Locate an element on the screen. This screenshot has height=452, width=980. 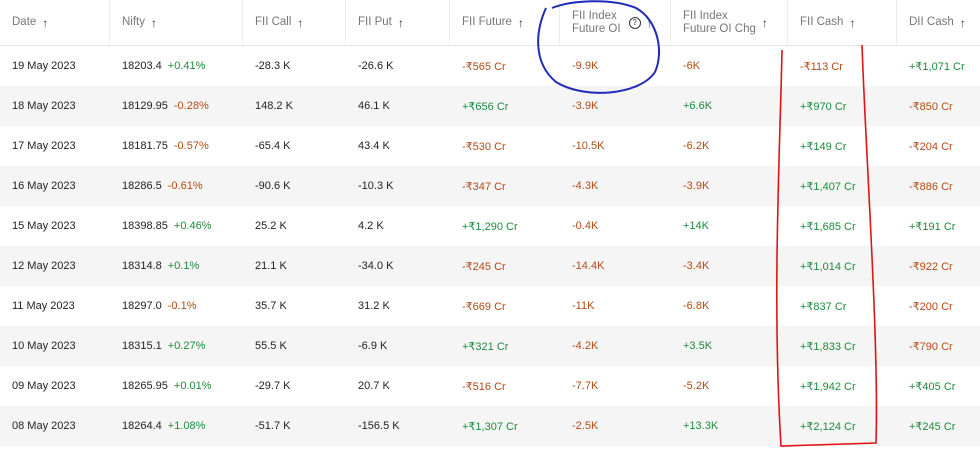
cell-dii-cash: +₹245 Cr is located at coordinates (938, 426).